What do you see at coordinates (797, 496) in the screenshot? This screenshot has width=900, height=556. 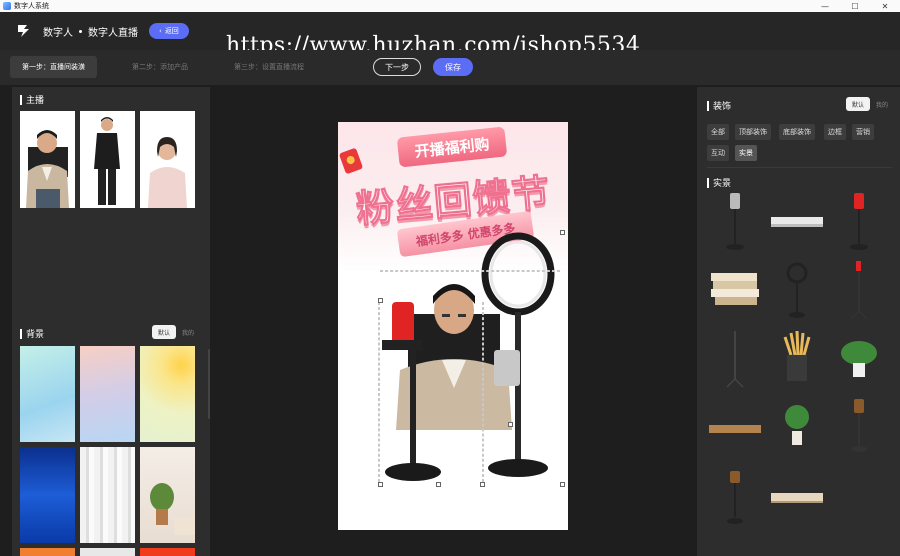 I see `desk-board-prop` at bounding box center [797, 496].